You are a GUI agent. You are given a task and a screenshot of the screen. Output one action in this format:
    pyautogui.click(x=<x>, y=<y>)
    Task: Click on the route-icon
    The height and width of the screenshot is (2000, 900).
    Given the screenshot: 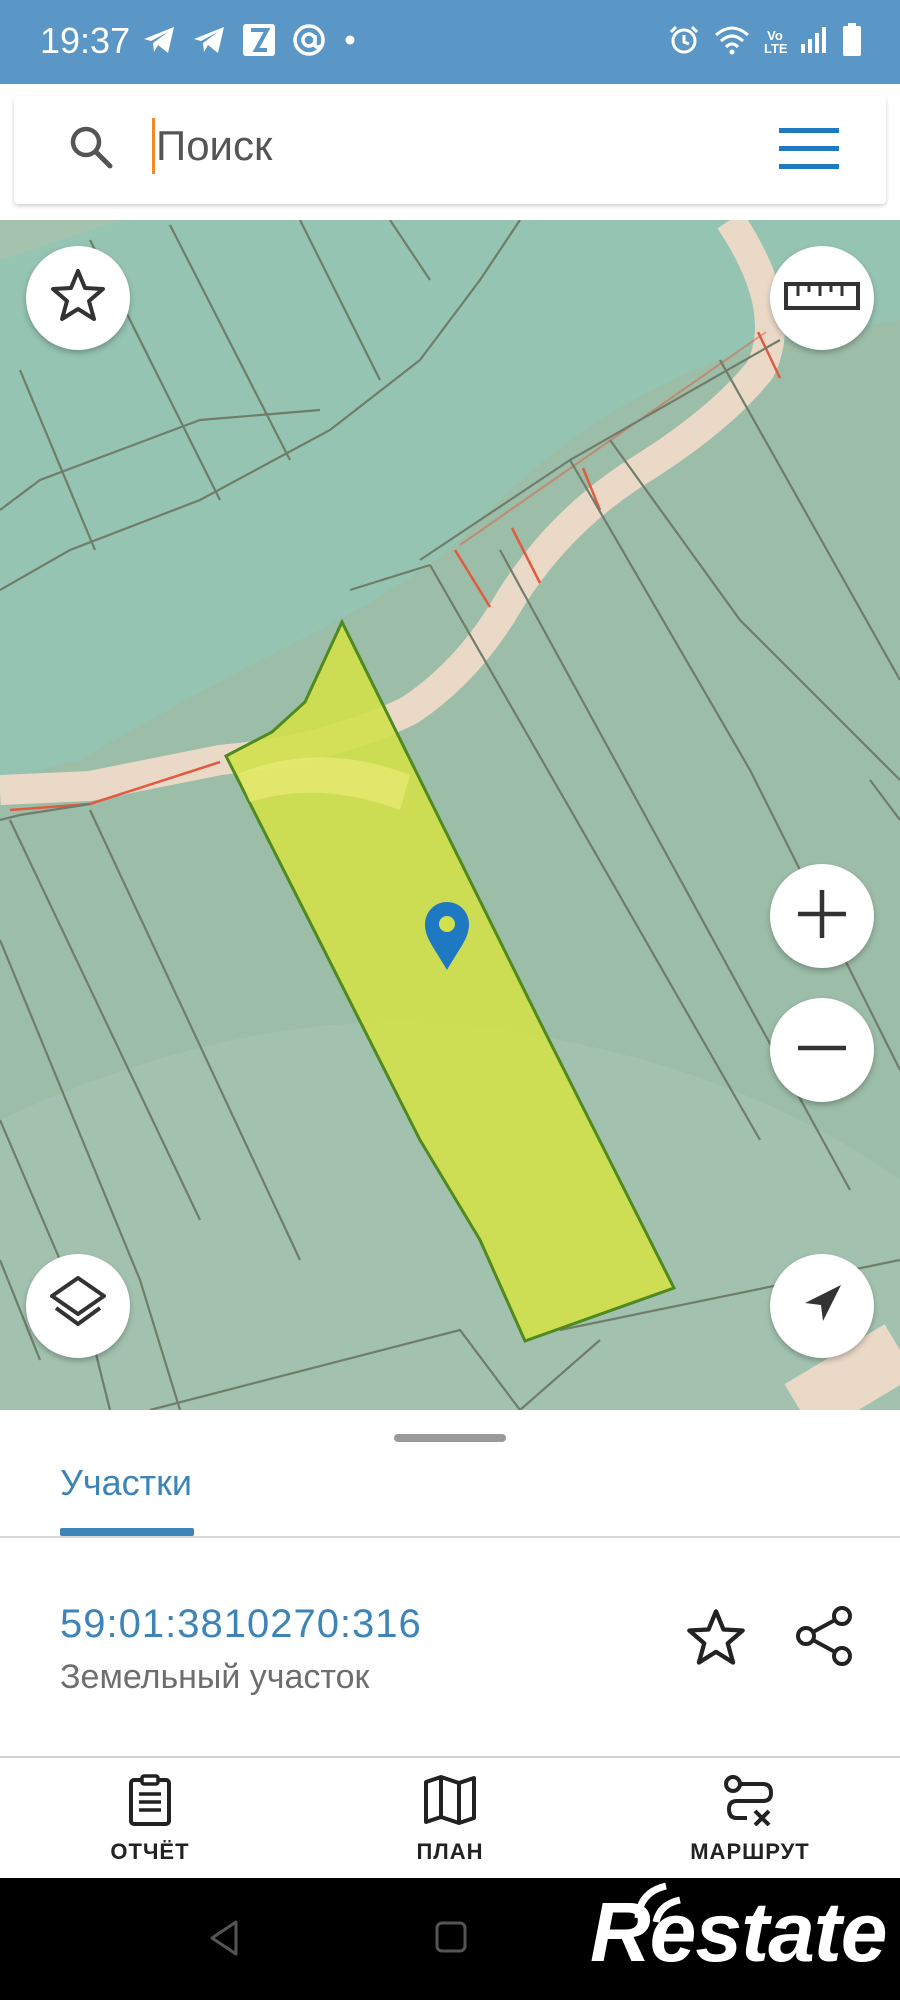 What is the action you would take?
    pyautogui.click(x=750, y=1802)
    